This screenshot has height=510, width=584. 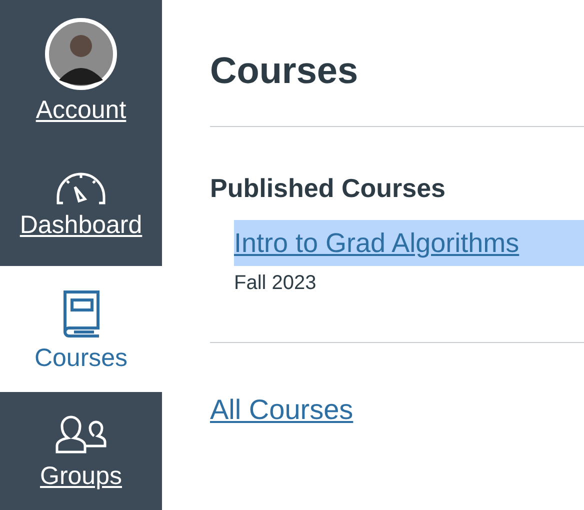 What do you see at coordinates (328, 189) in the screenshot?
I see `section-title: Published Courses` at bounding box center [328, 189].